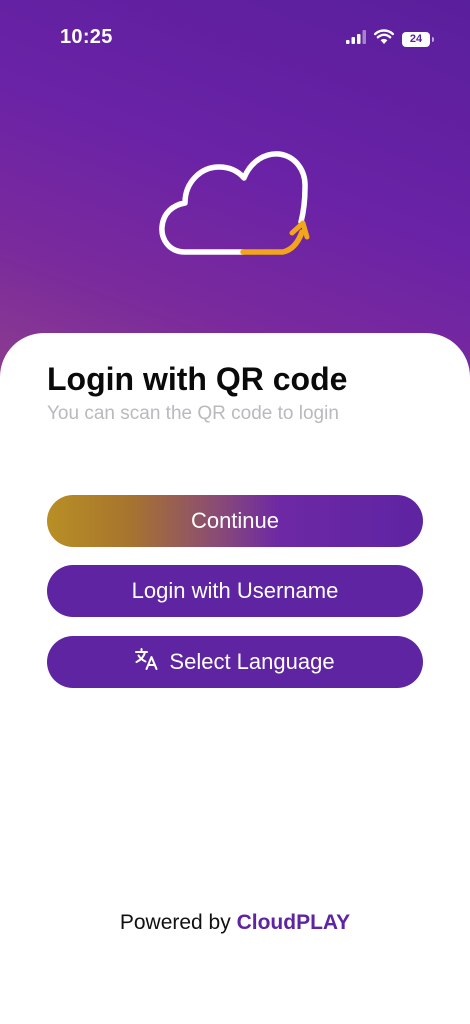  I want to click on page-title: Login with QR code, so click(197, 379).